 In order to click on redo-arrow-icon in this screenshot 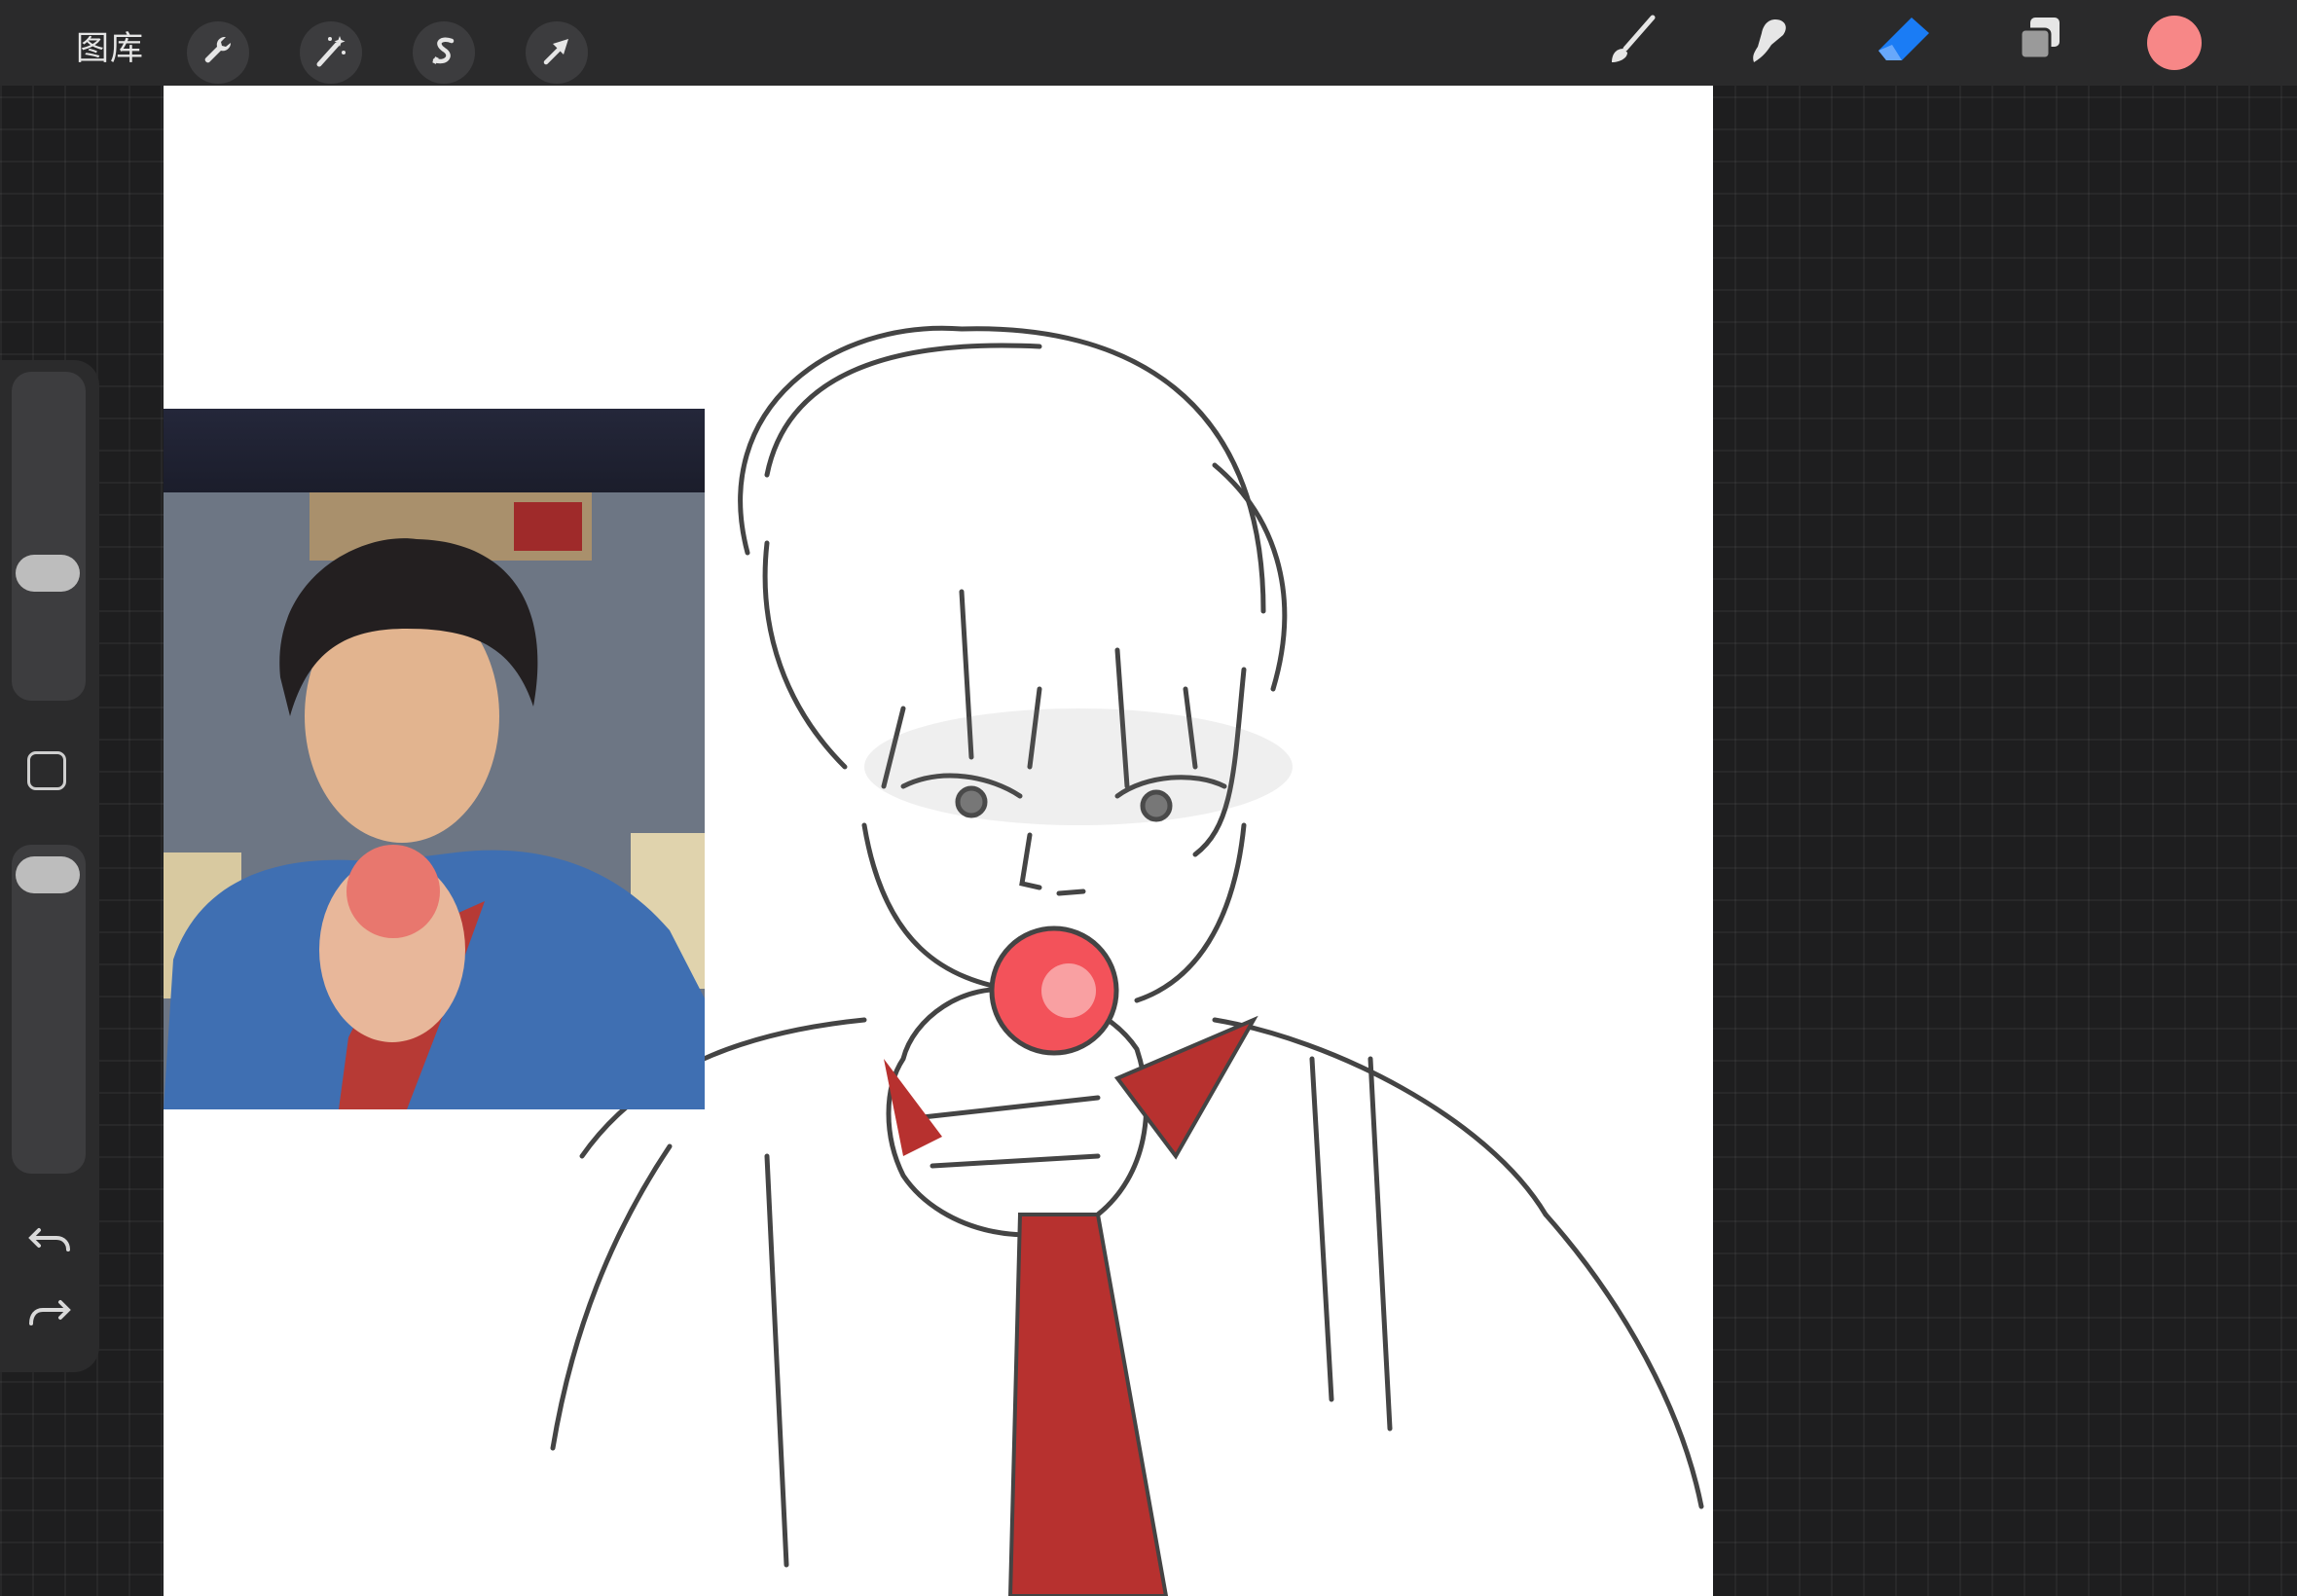, I will do `click(49, 1324)`.